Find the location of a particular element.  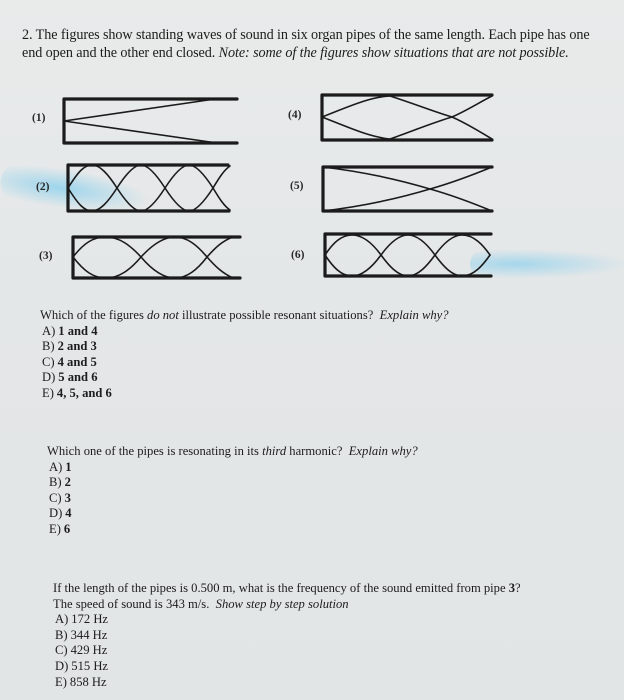

question-2-option-a: A) 1 is located at coordinates (327, 468).